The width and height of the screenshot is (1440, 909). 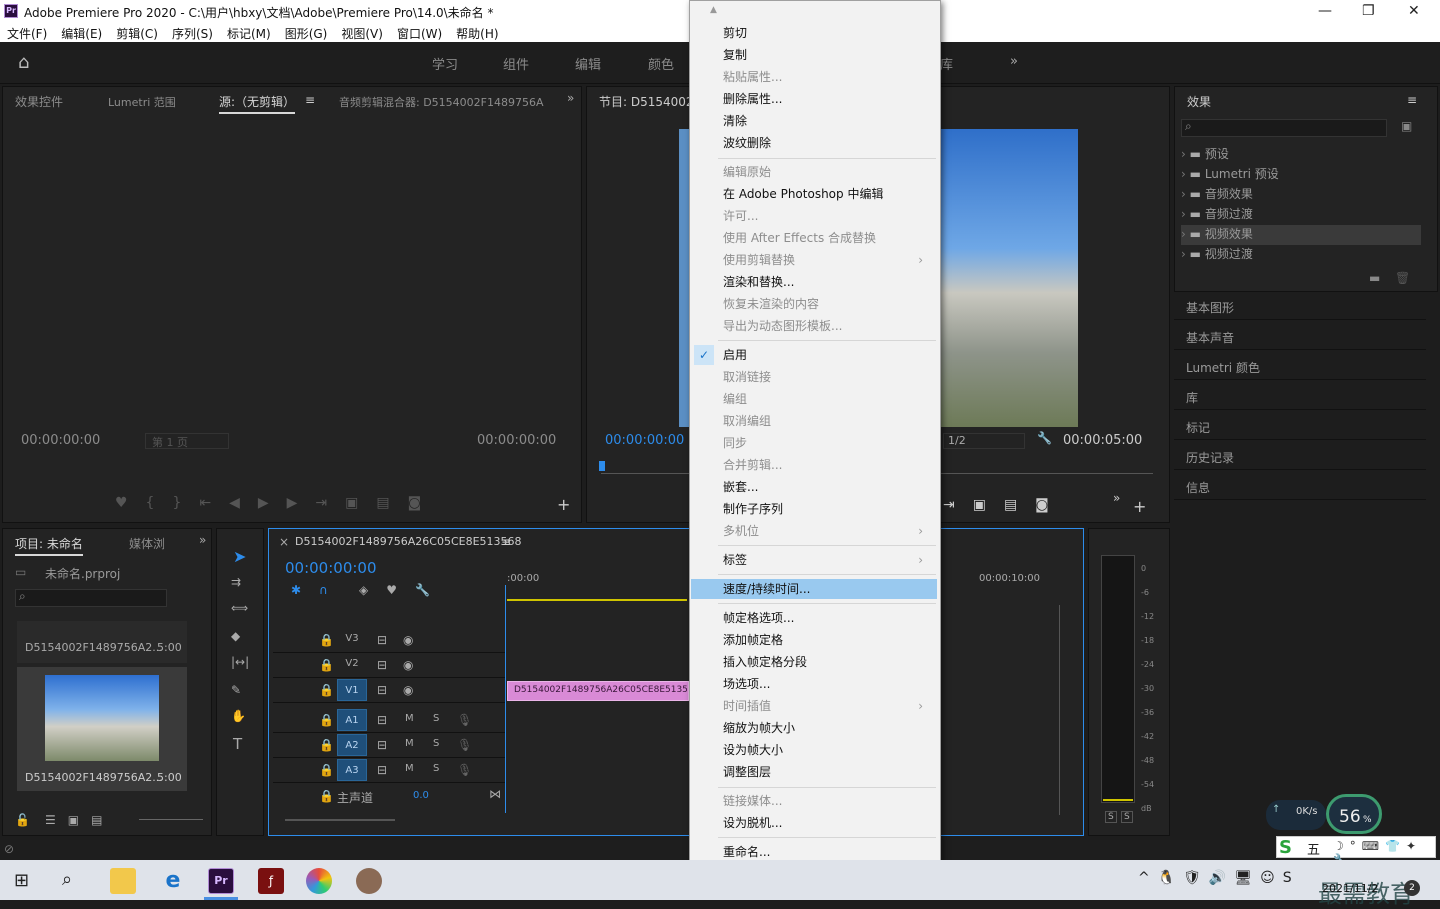 What do you see at coordinates (352, 720) in the screenshot?
I see `track-label: A1` at bounding box center [352, 720].